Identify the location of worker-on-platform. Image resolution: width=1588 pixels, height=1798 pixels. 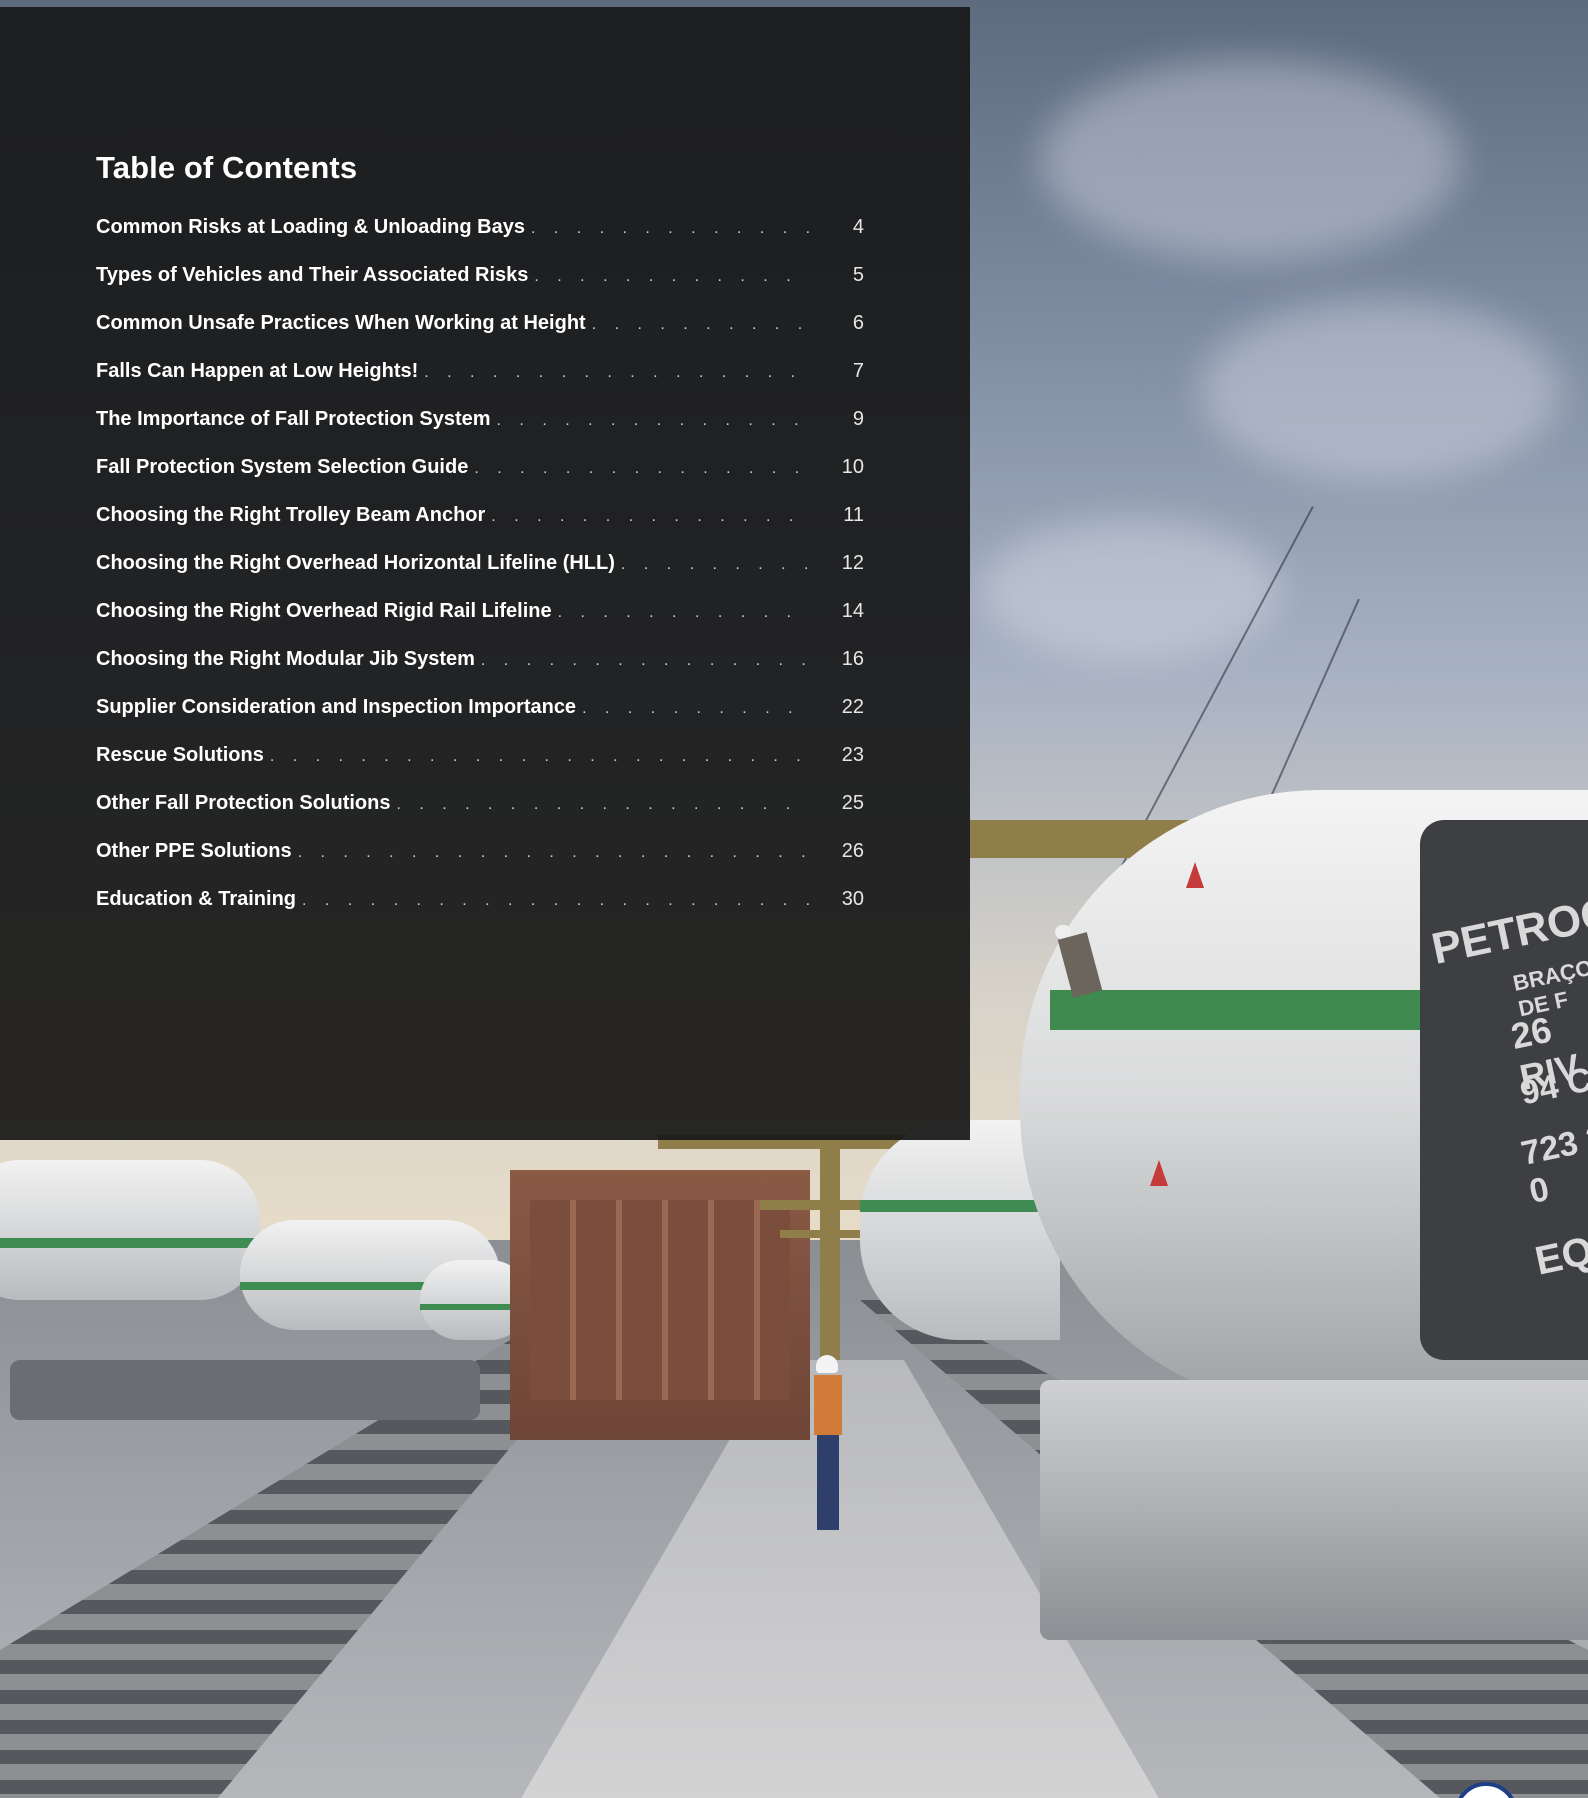
(1085, 970).